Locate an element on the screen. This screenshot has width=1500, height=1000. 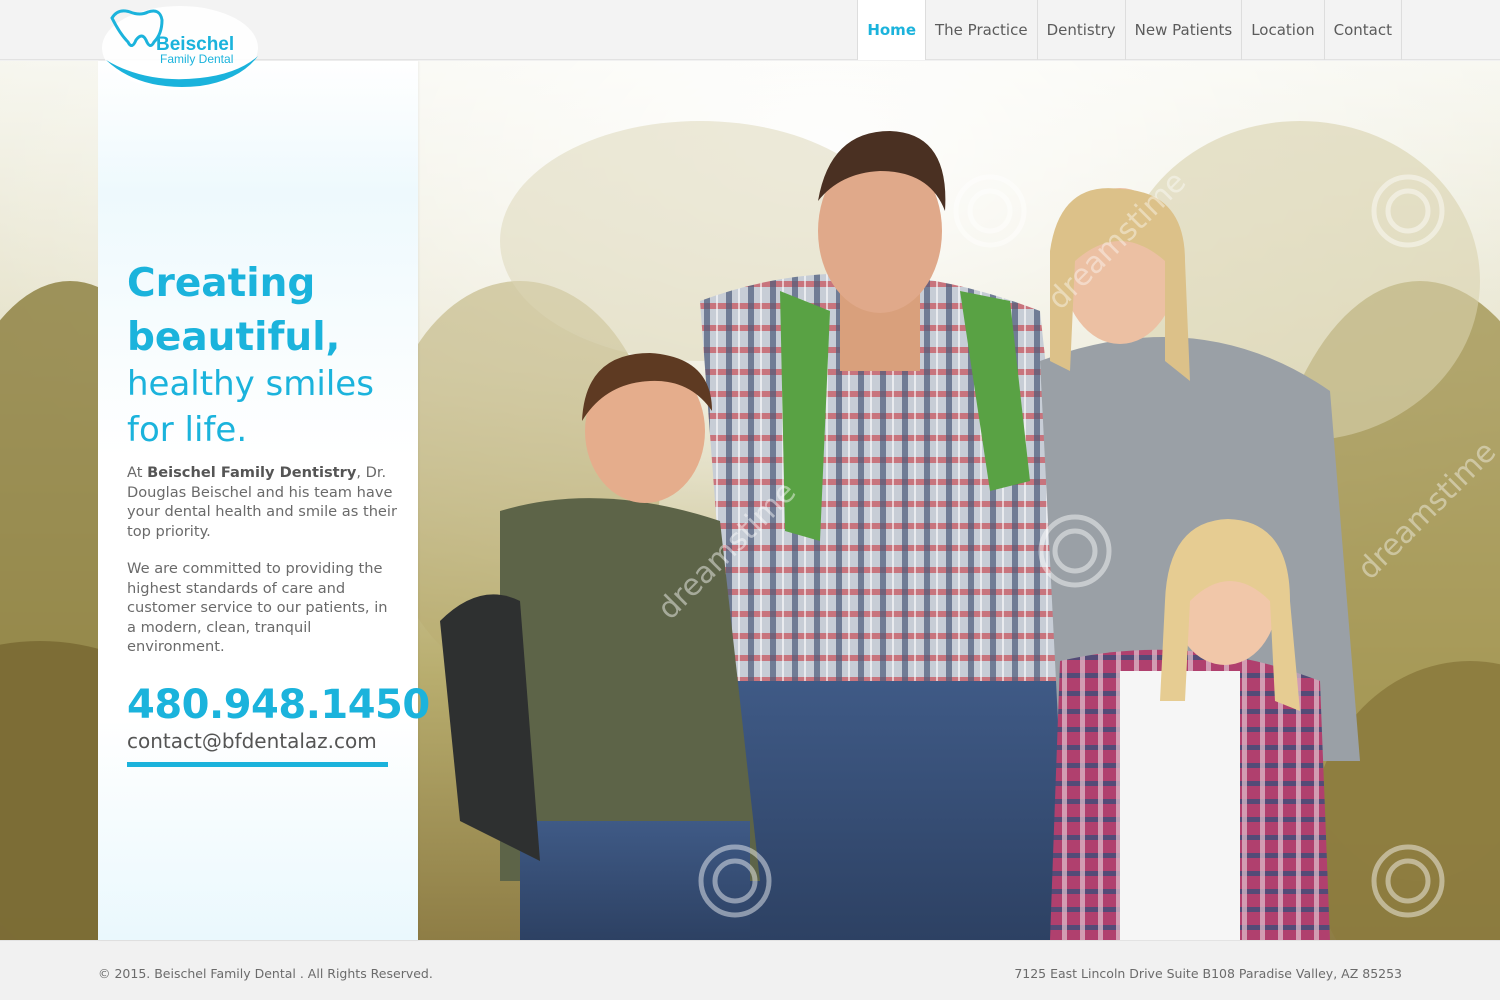
headline-light: healthy smiles for life. is located at coordinates (267, 407).